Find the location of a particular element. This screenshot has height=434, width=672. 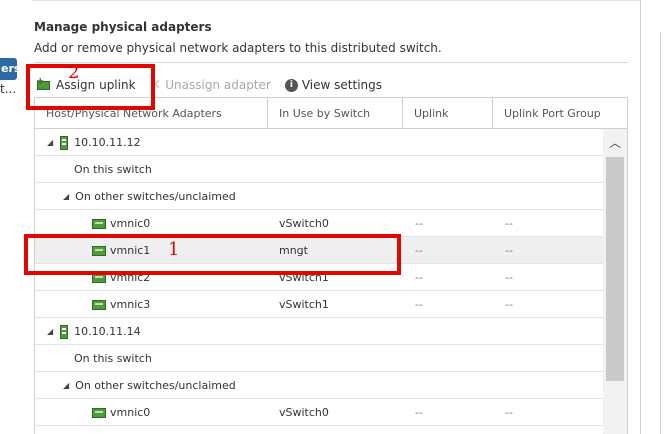

host-row: ◢ 10.10.11.14 is located at coordinates (319, 331).